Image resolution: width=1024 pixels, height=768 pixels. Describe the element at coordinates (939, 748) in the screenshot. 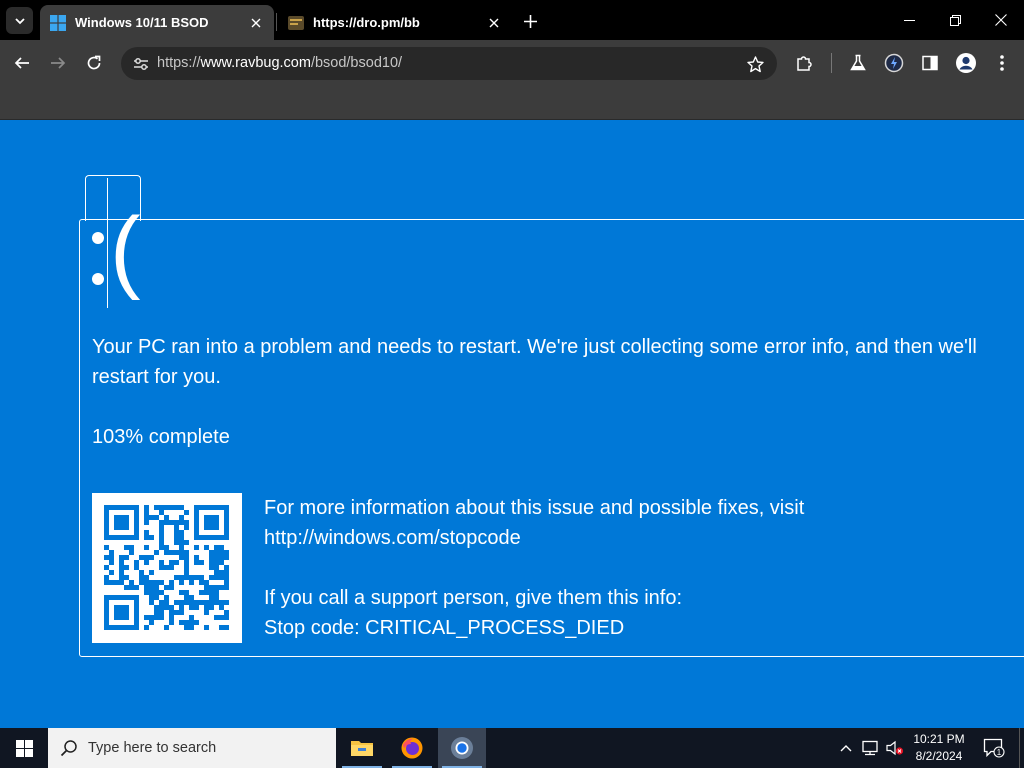

I see `taskbar-clock: 10:21 PM 8/2/2024` at that location.